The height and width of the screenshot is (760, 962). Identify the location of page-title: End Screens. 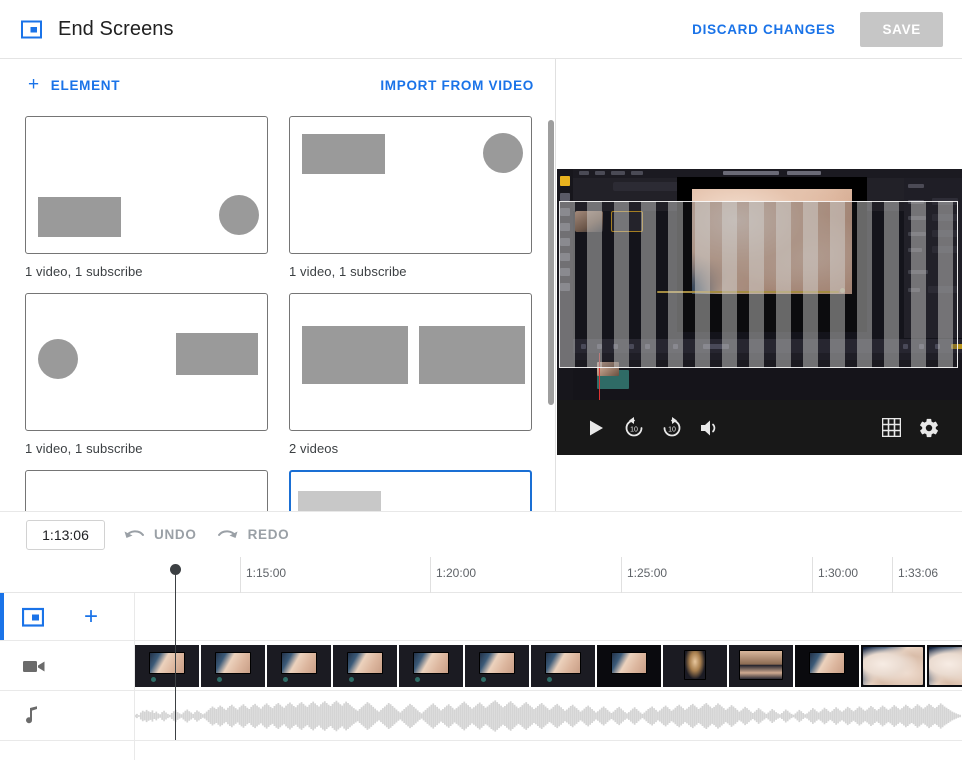
(116, 28).